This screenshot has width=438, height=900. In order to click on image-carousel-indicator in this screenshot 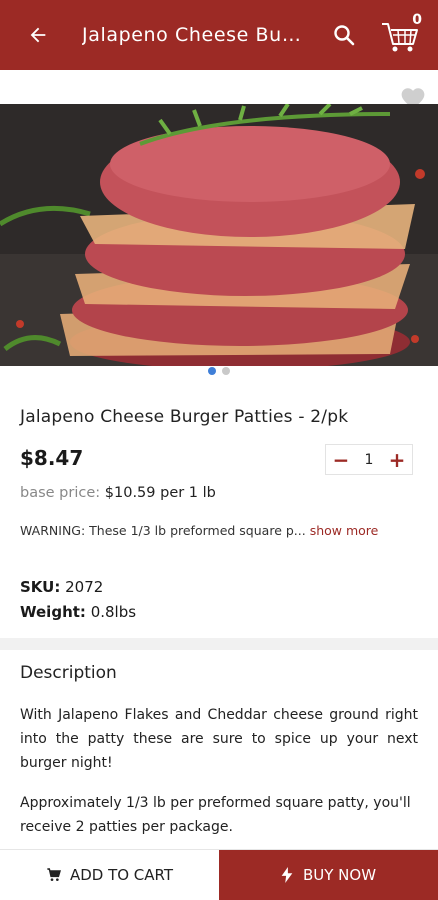, I will do `click(219, 371)`.